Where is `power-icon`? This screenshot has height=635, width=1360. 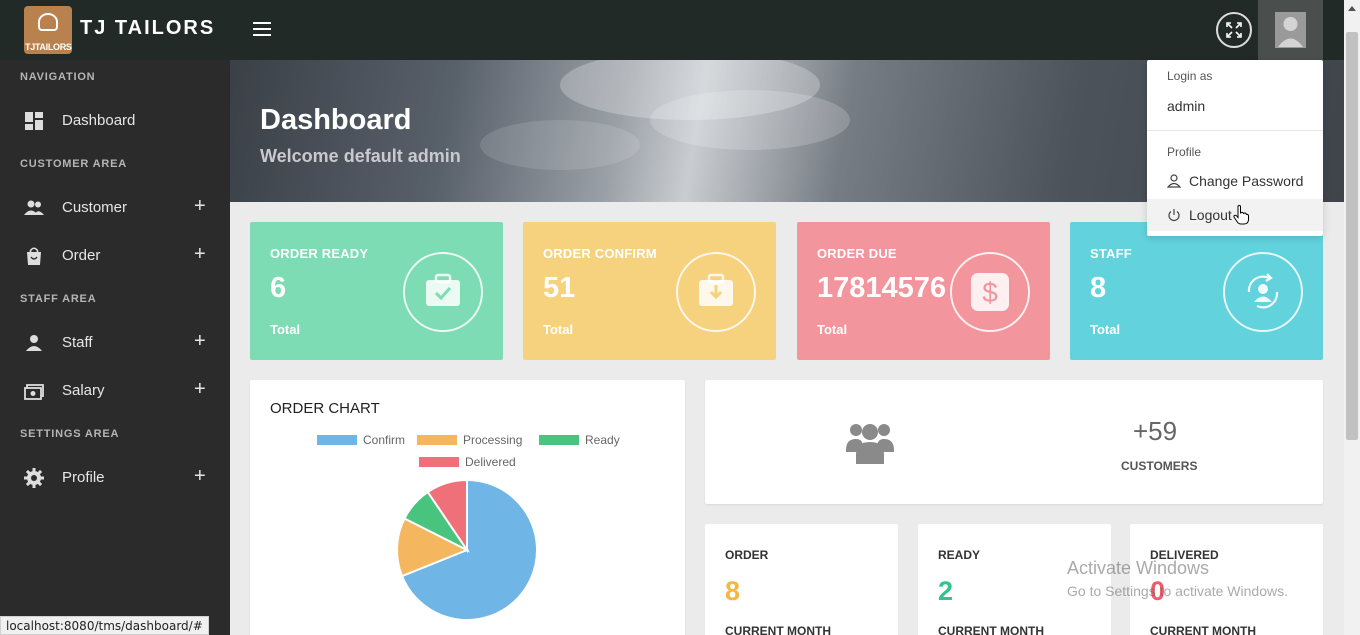
power-icon is located at coordinates (1174, 215).